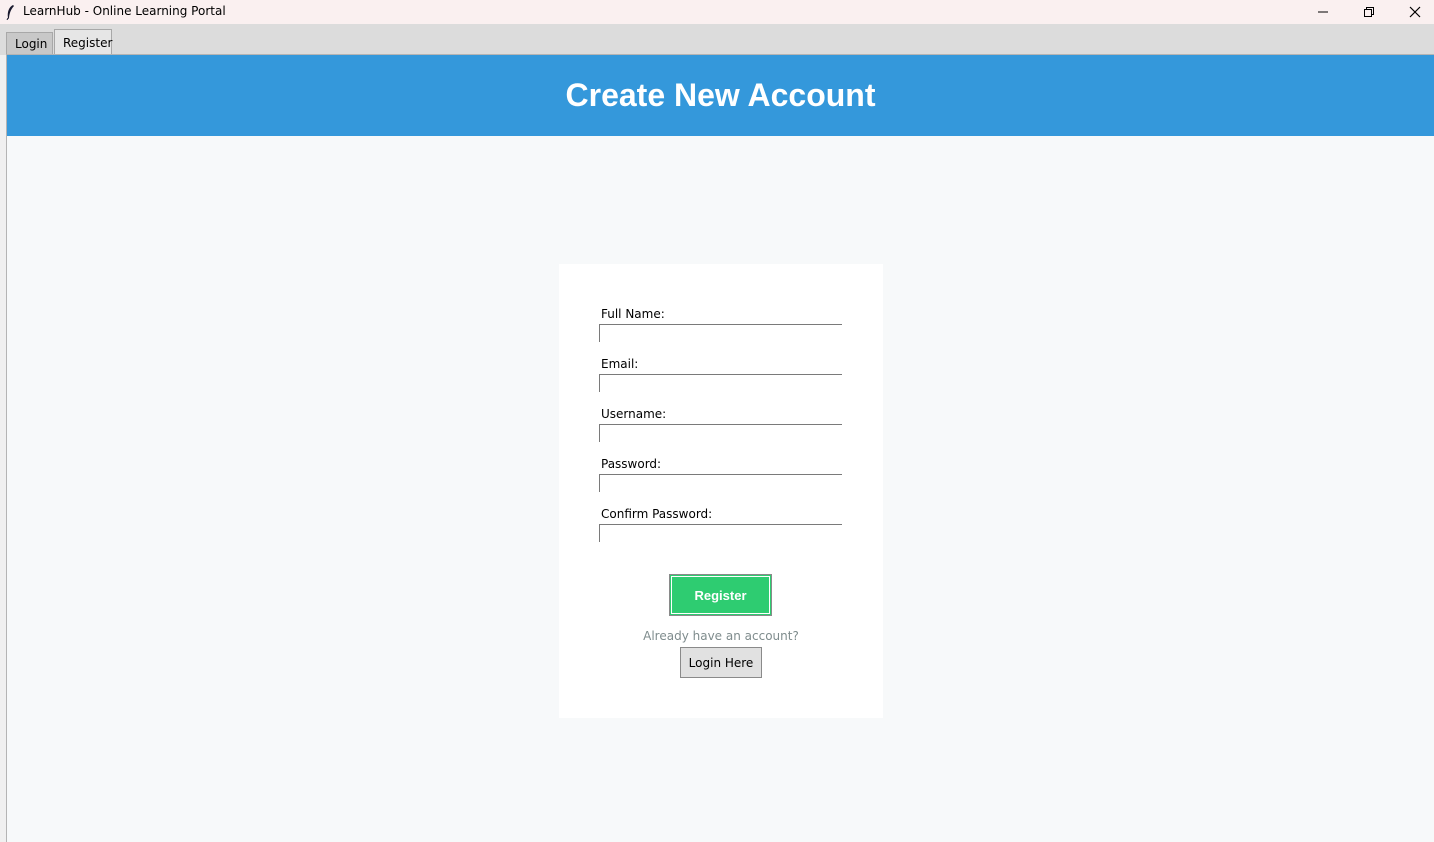 The height and width of the screenshot is (842, 1434). Describe the element at coordinates (657, 514) in the screenshot. I see `confirm-password-label: Confirm Password:` at that location.